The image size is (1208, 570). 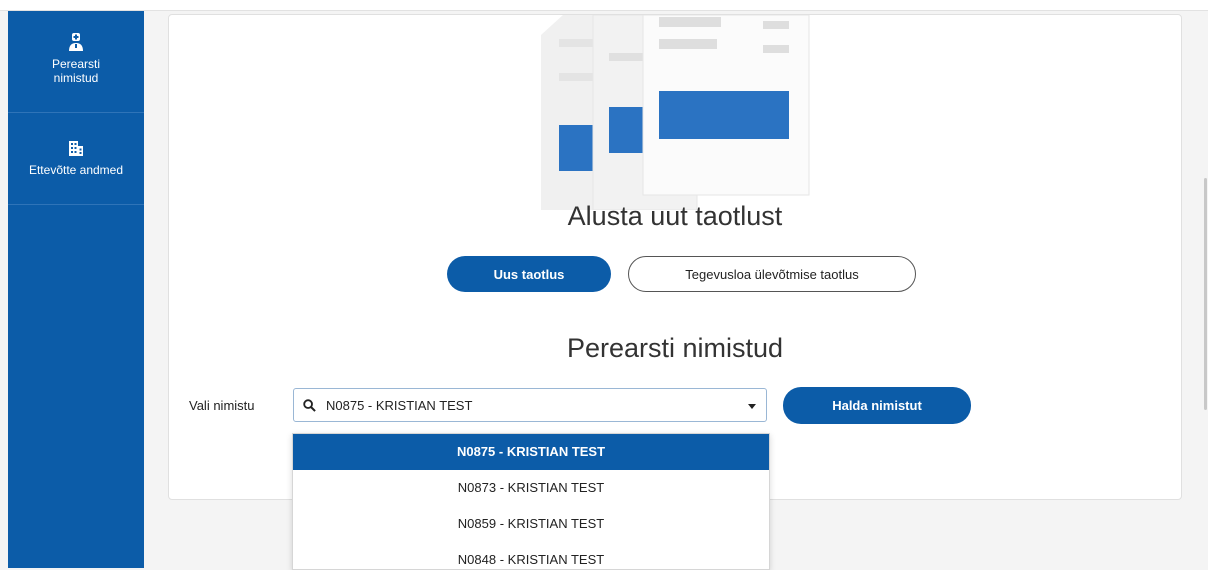 What do you see at coordinates (309, 405) in the screenshot?
I see `search-icon` at bounding box center [309, 405].